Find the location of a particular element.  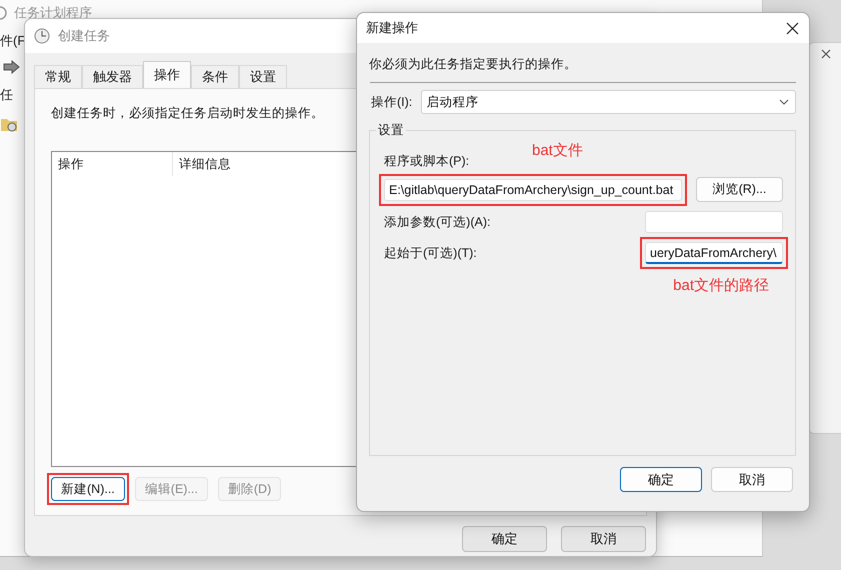

annotation-text: bat文件的路径 is located at coordinates (721, 285).